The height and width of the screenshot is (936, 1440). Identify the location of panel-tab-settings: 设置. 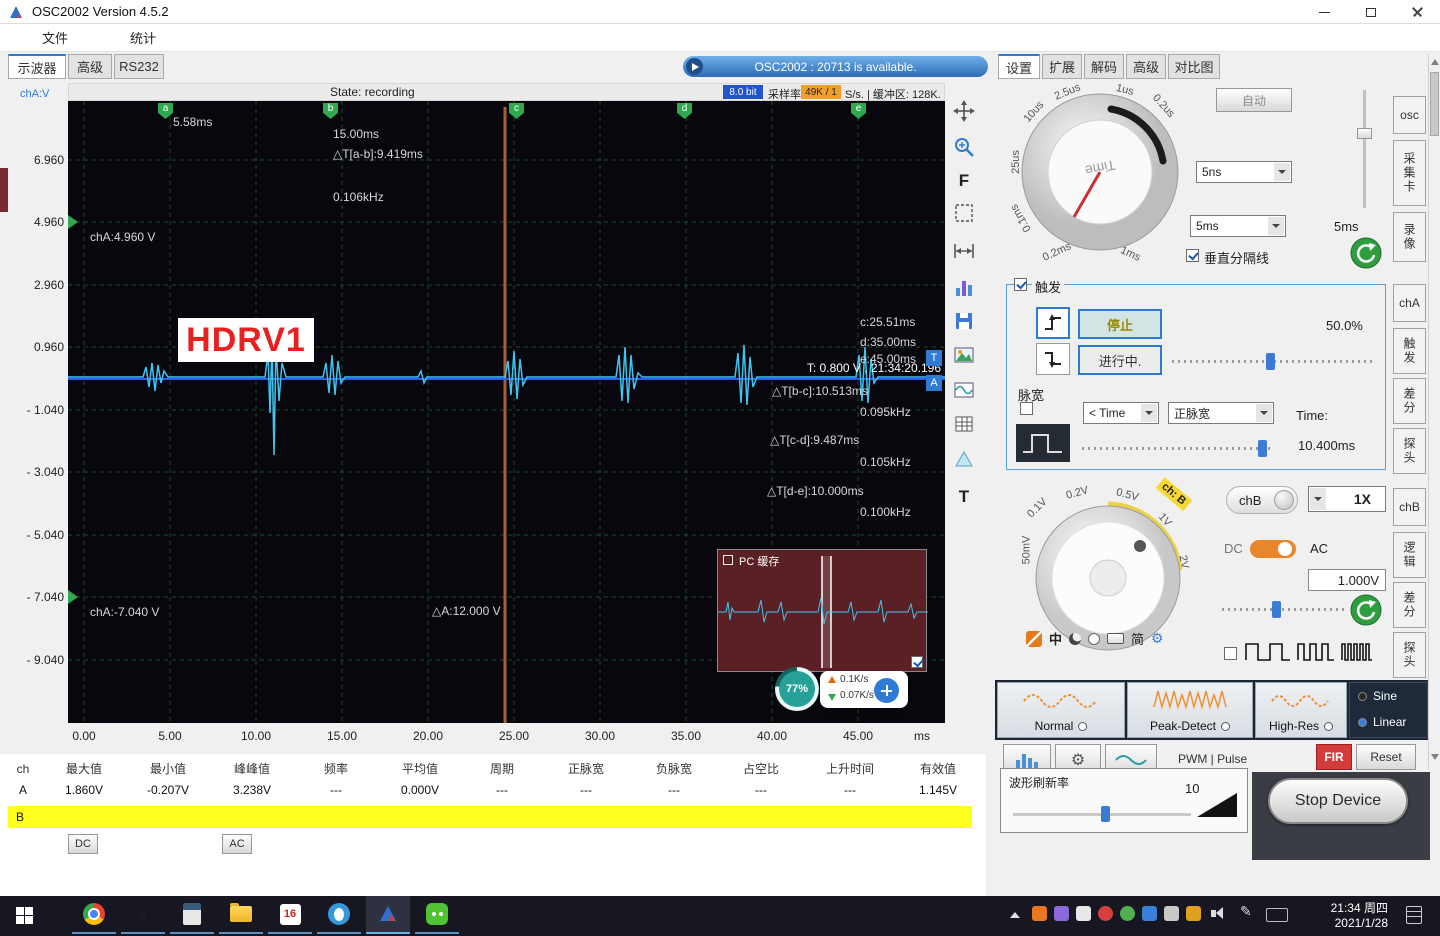
(1019, 66).